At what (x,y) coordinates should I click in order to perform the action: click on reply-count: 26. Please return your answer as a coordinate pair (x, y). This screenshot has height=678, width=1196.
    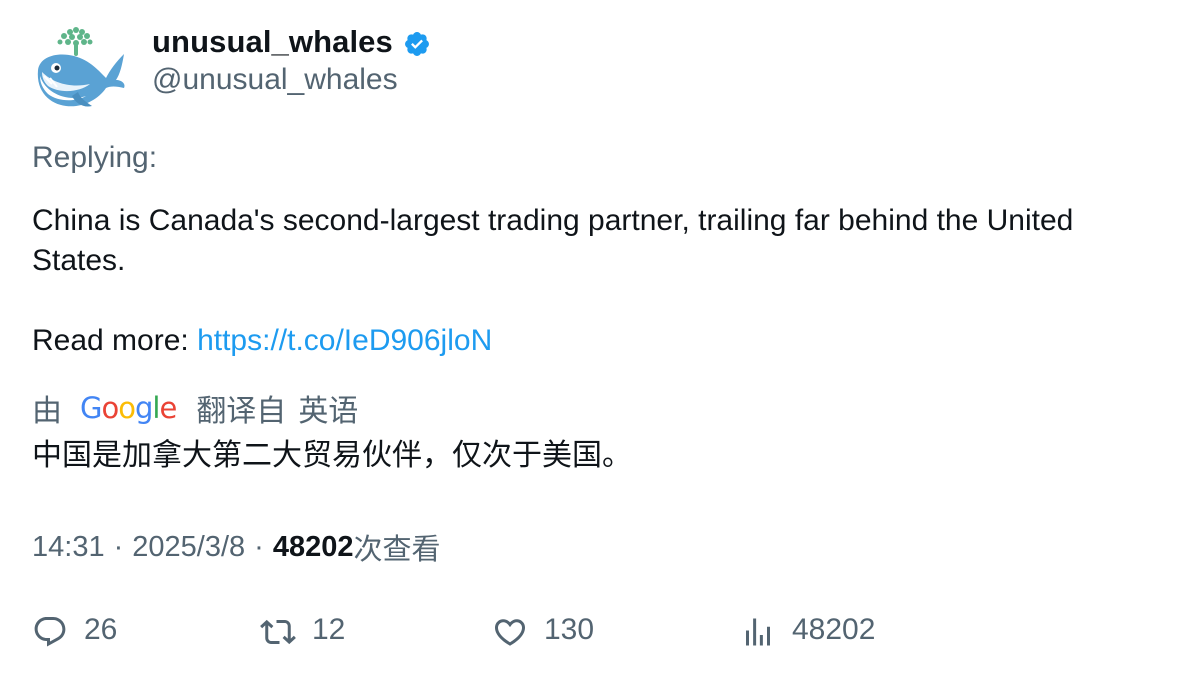
    Looking at the image, I should click on (101, 629).